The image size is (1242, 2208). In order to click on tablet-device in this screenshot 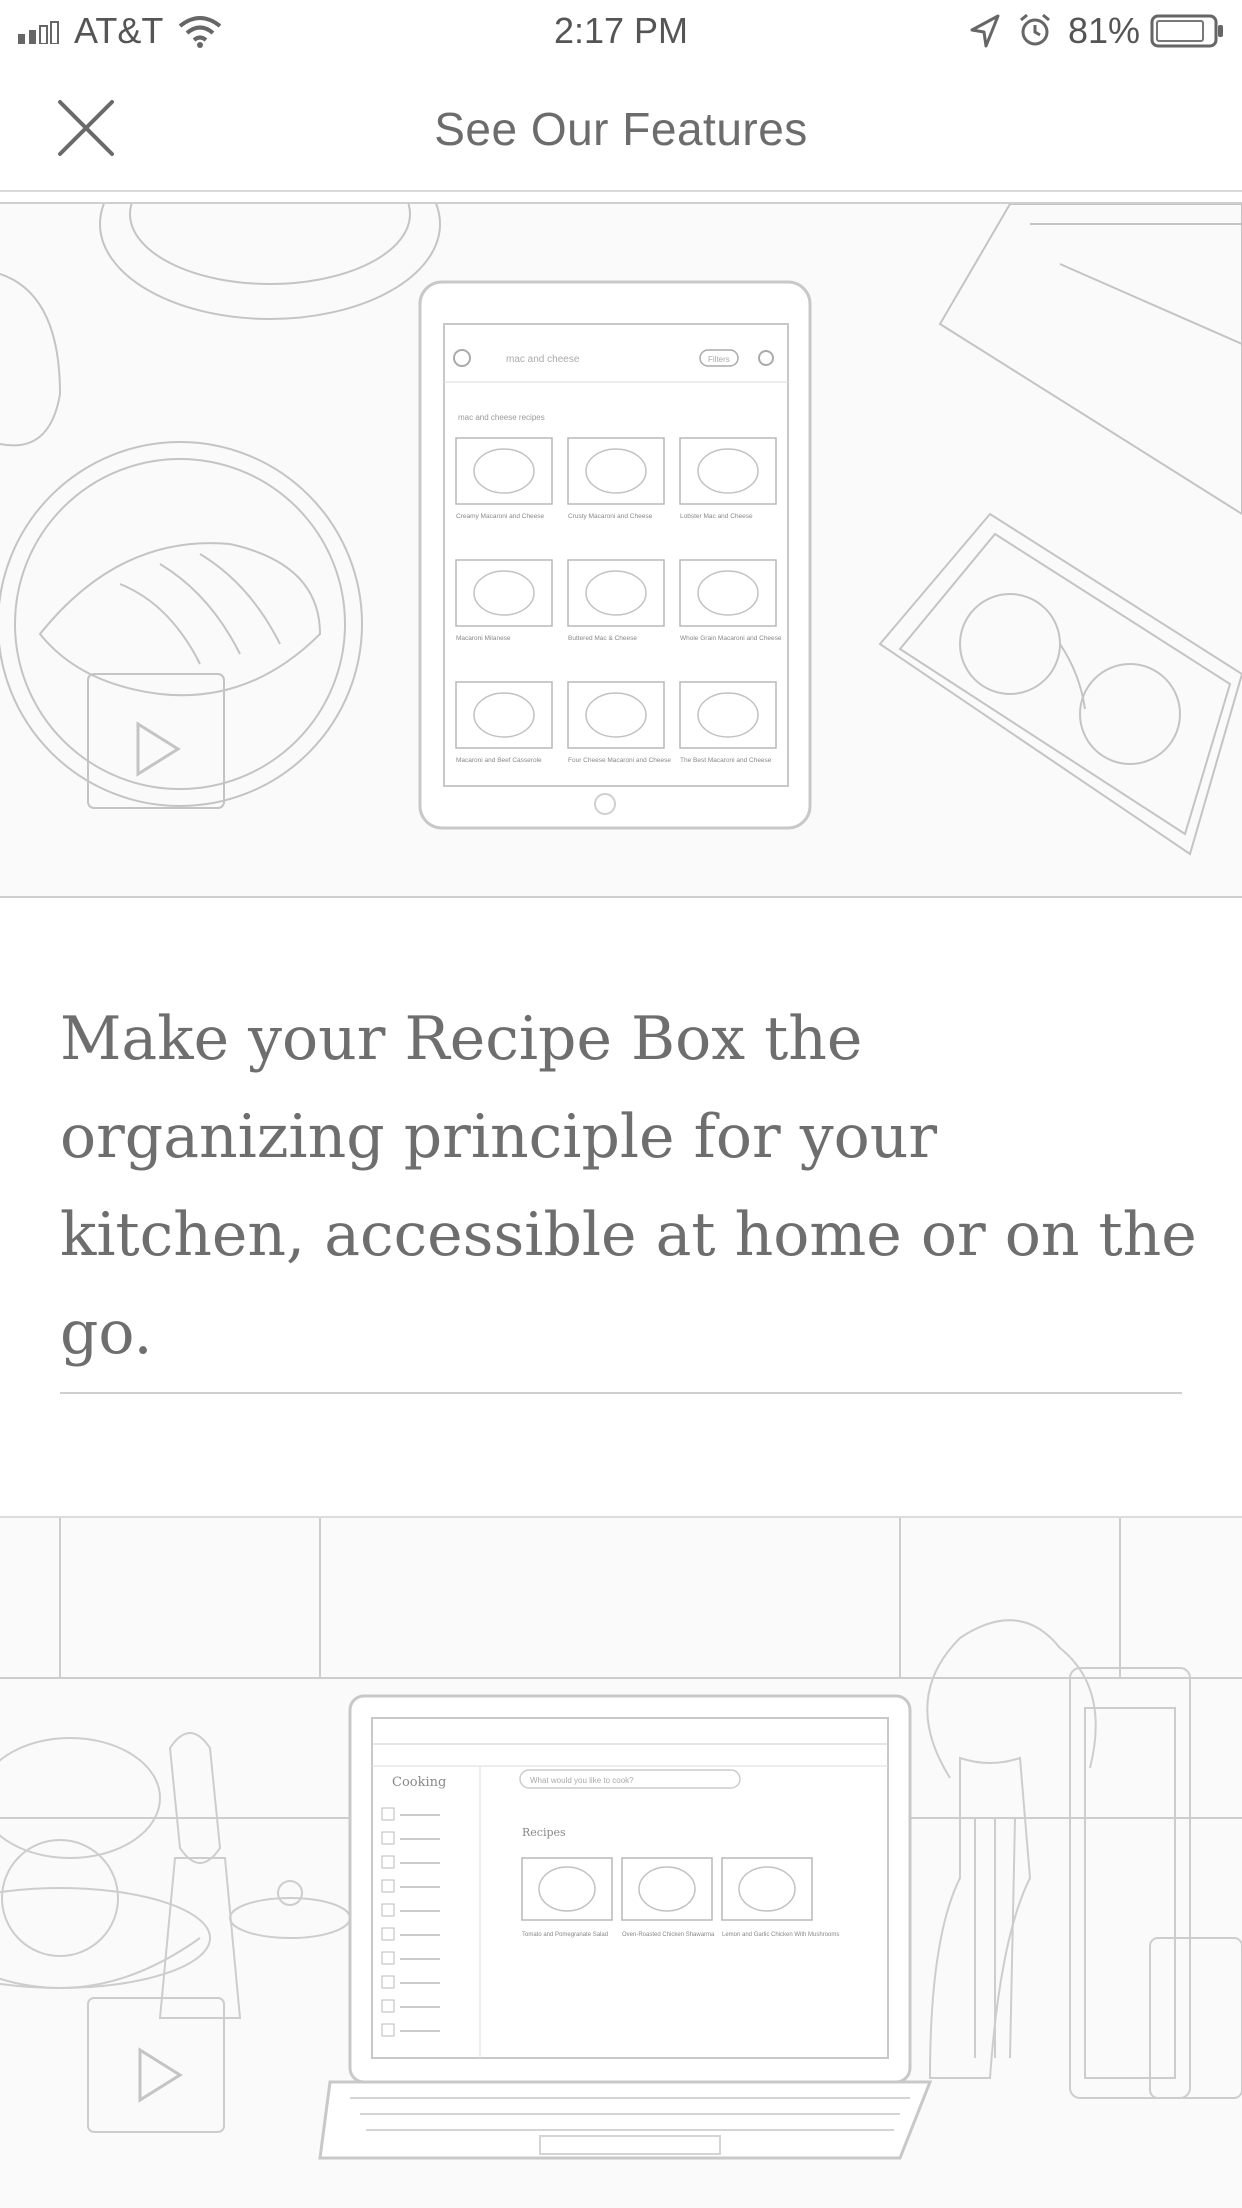, I will do `click(615, 555)`.